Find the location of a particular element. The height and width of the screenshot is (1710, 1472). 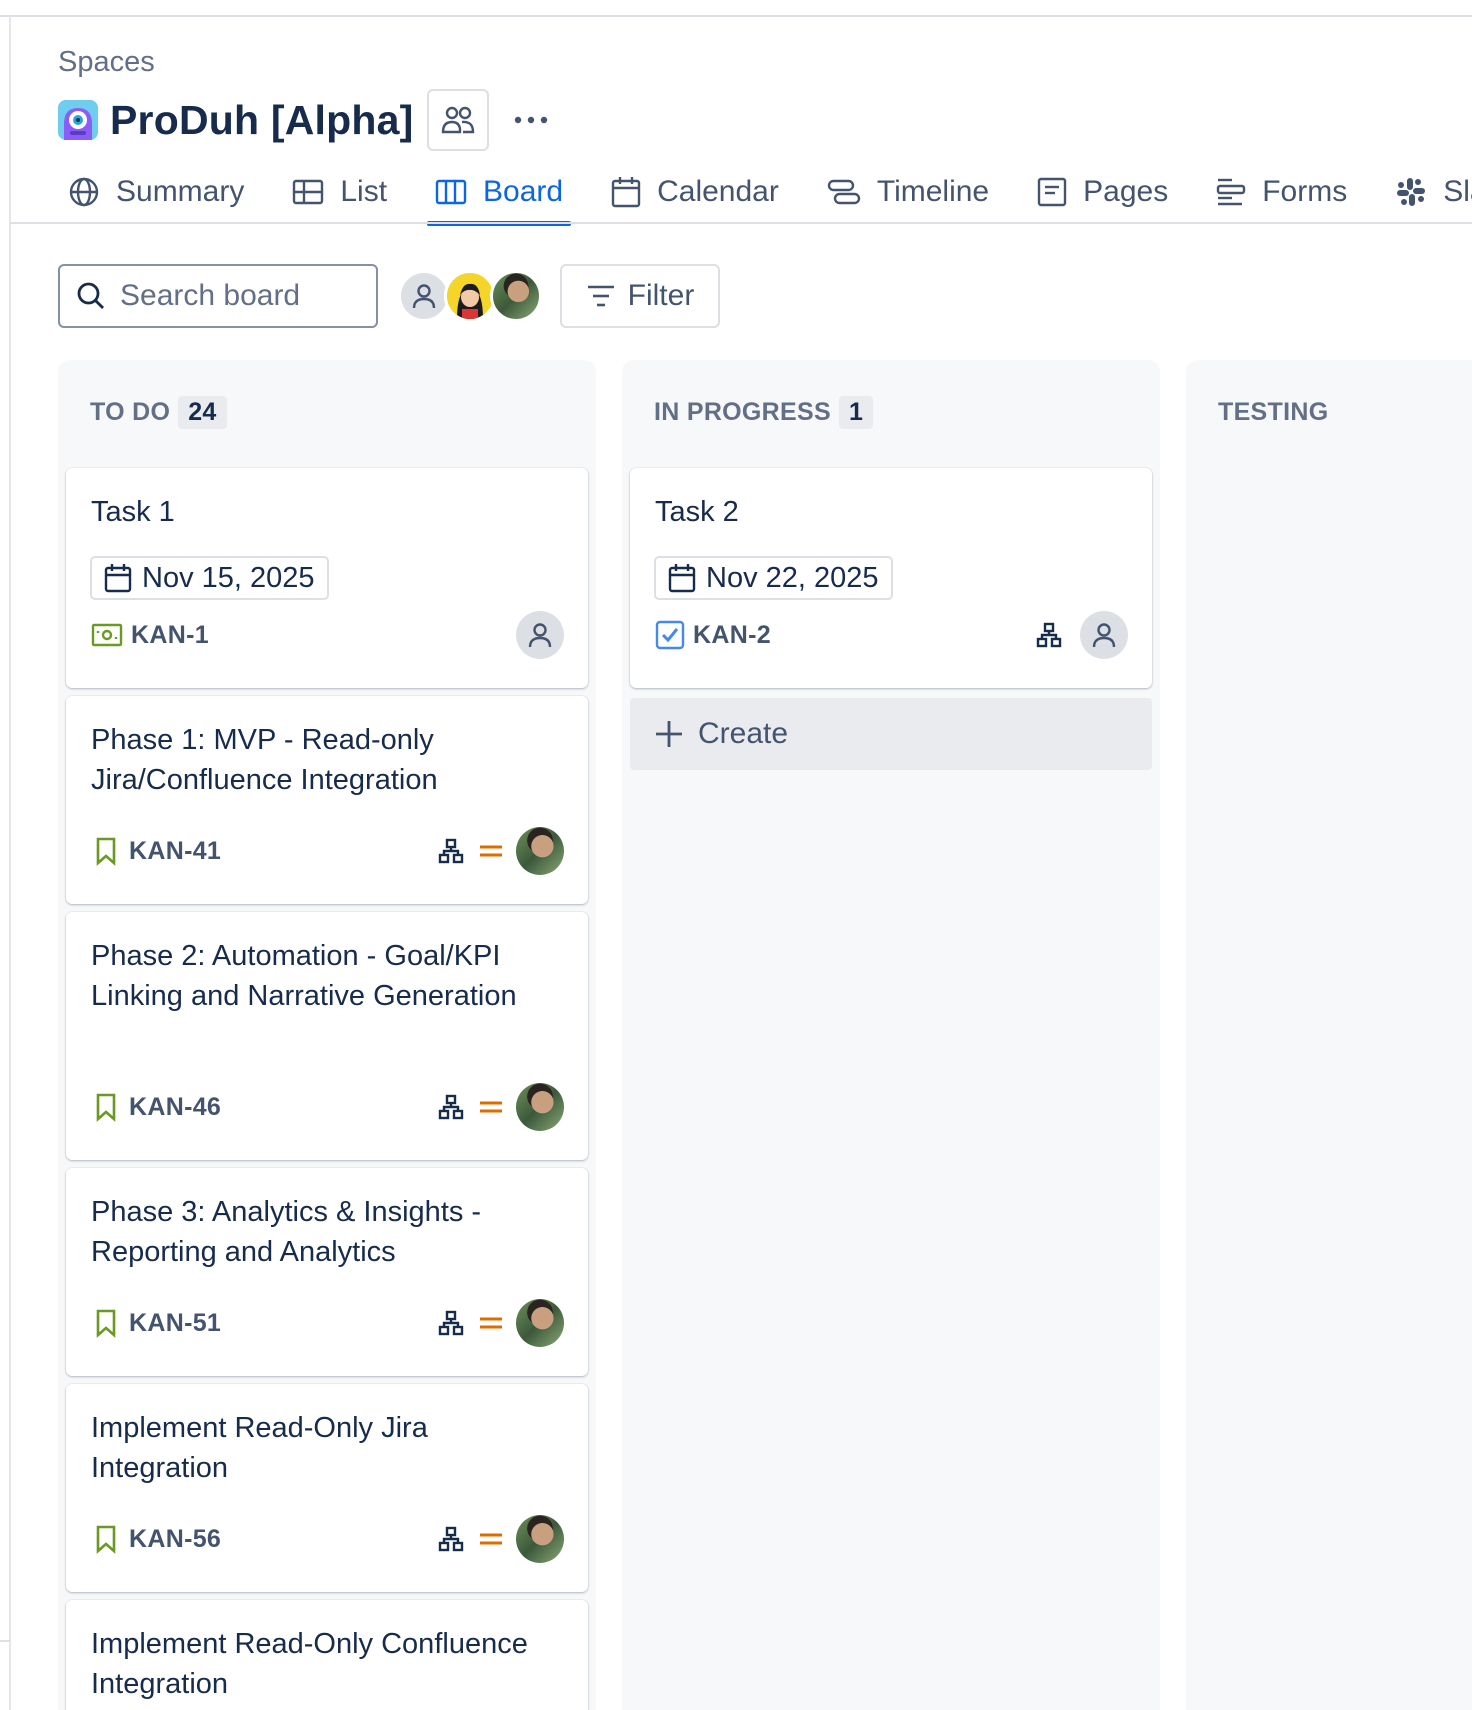

tab-board: Board is located at coordinates (499, 196).